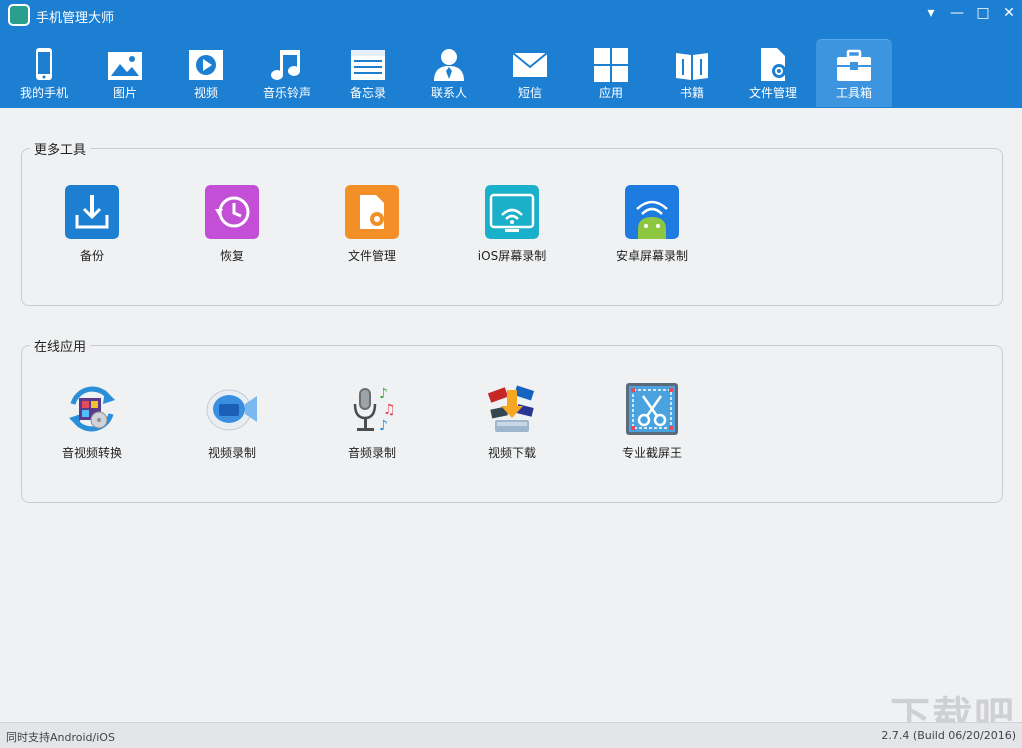 The image size is (1022, 748). I want to click on tool-screenshot: 专业截屏王, so click(652, 427).